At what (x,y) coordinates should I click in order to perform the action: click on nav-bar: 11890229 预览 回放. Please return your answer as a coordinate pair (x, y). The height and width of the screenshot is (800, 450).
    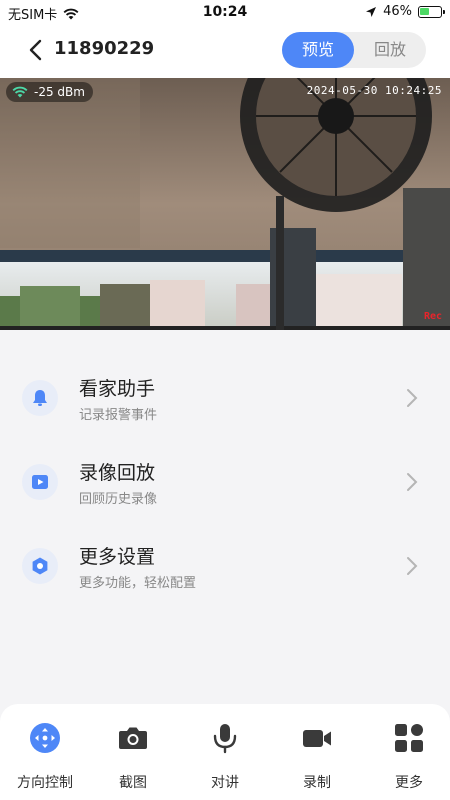
    Looking at the image, I should click on (225, 51).